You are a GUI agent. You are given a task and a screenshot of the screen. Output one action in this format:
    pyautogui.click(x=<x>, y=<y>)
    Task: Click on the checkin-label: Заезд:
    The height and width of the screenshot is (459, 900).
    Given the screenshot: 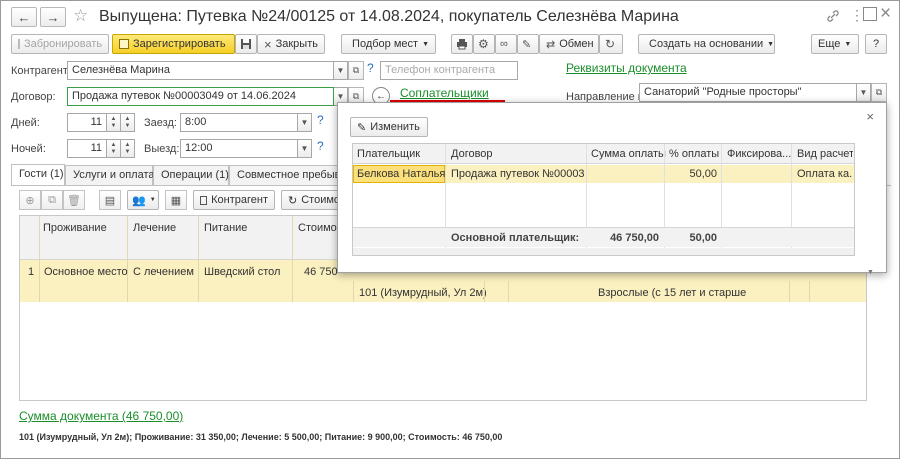 What is the action you would take?
    pyautogui.click(x=160, y=123)
    